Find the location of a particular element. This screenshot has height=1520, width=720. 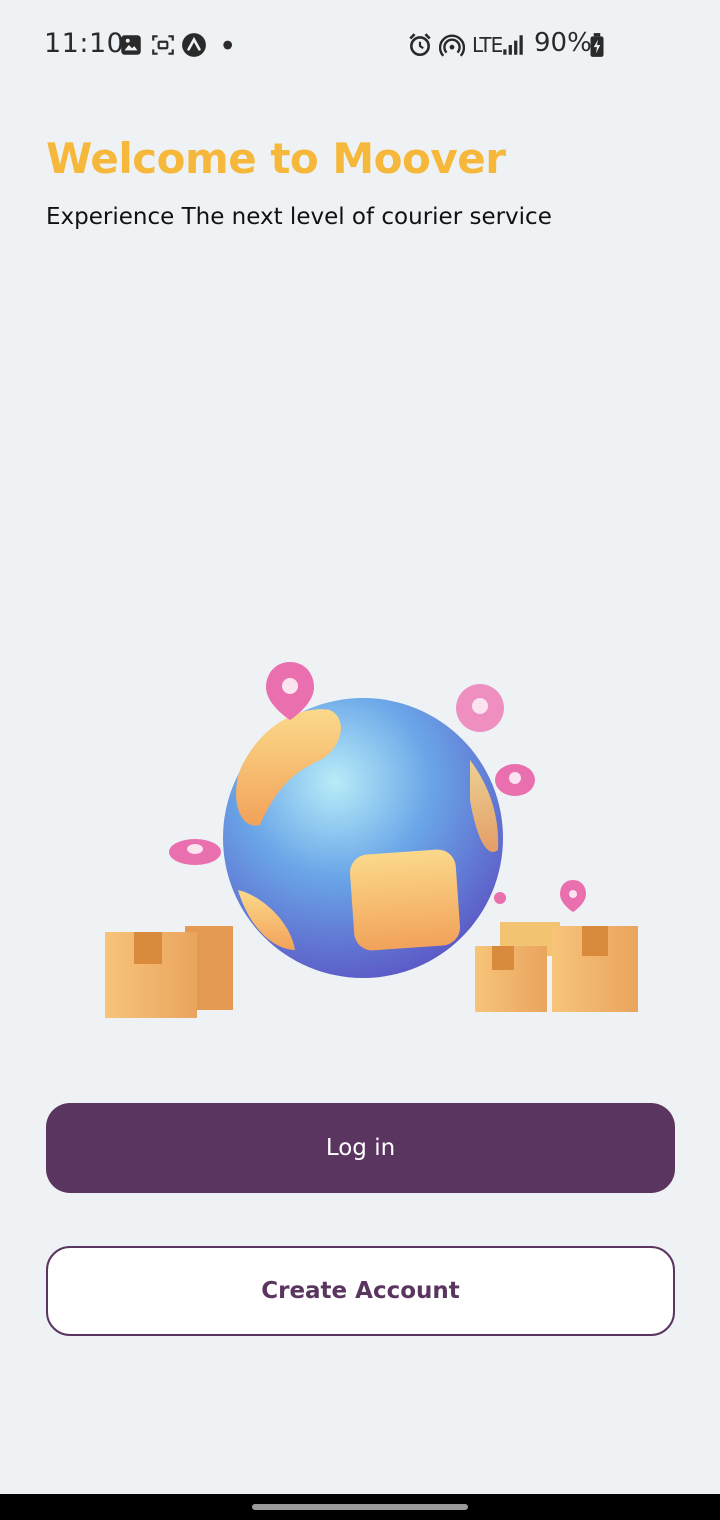

welcome-title: Welcome to Moover is located at coordinates (276, 158).